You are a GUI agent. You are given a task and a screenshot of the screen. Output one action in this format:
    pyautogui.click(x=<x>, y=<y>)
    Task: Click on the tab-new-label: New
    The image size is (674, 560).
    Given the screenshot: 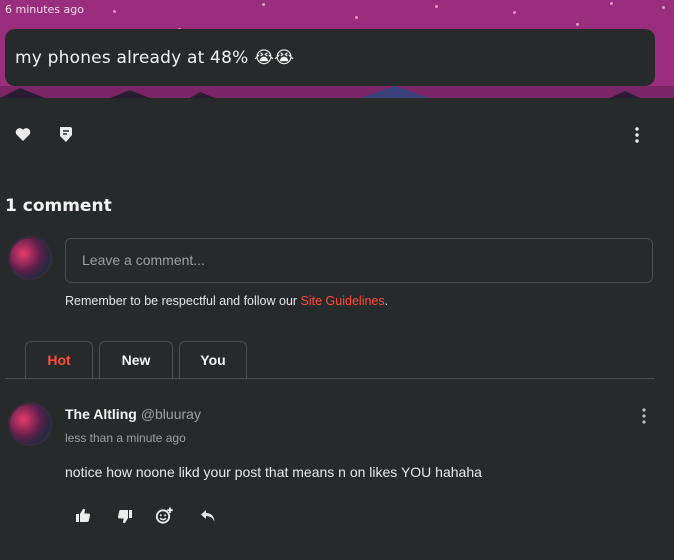 What is the action you would take?
    pyautogui.click(x=136, y=360)
    